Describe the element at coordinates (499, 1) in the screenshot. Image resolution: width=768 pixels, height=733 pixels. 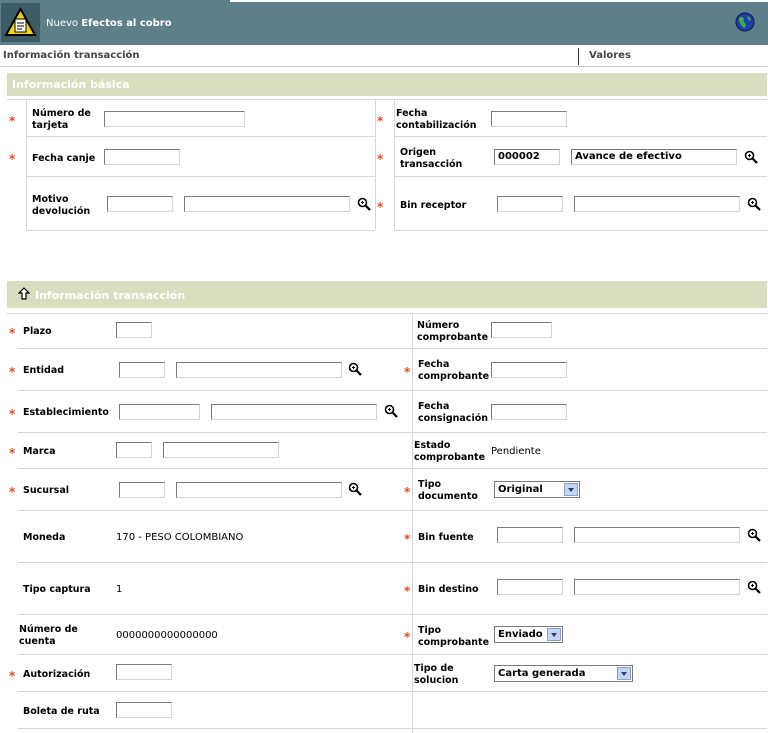
I see `header-top-strip` at that location.